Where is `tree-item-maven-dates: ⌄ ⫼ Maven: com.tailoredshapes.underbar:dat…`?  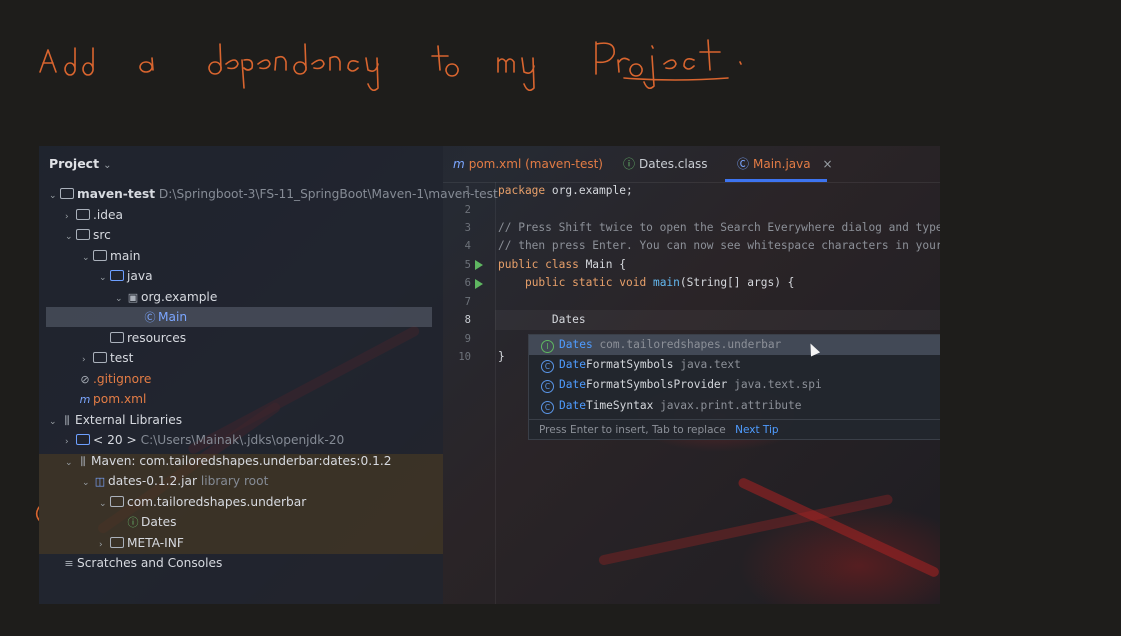
tree-item-maven-dates: ⌄ ⫼ Maven: com.tailoredshapes.underbar:dat… is located at coordinates (228, 461).